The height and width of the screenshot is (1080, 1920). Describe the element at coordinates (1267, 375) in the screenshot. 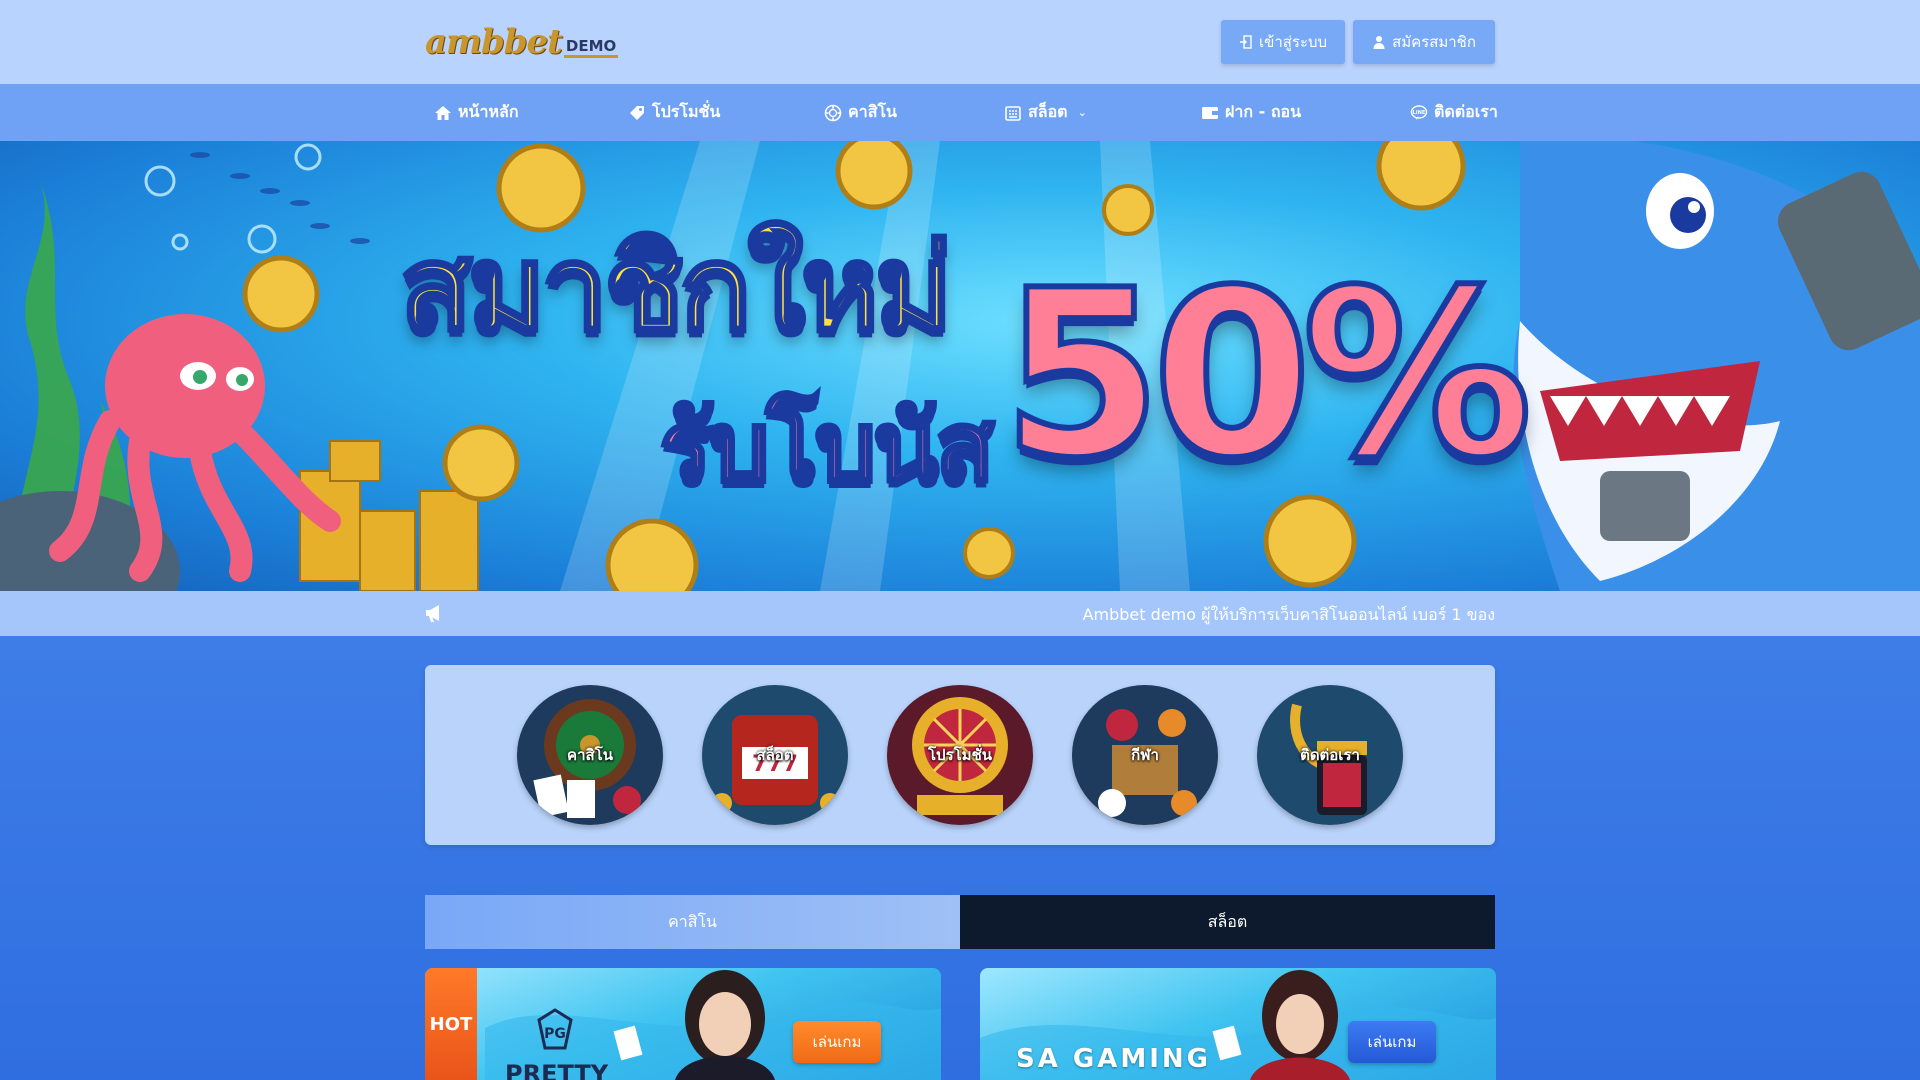

I see `banner-percent: 50%` at that location.